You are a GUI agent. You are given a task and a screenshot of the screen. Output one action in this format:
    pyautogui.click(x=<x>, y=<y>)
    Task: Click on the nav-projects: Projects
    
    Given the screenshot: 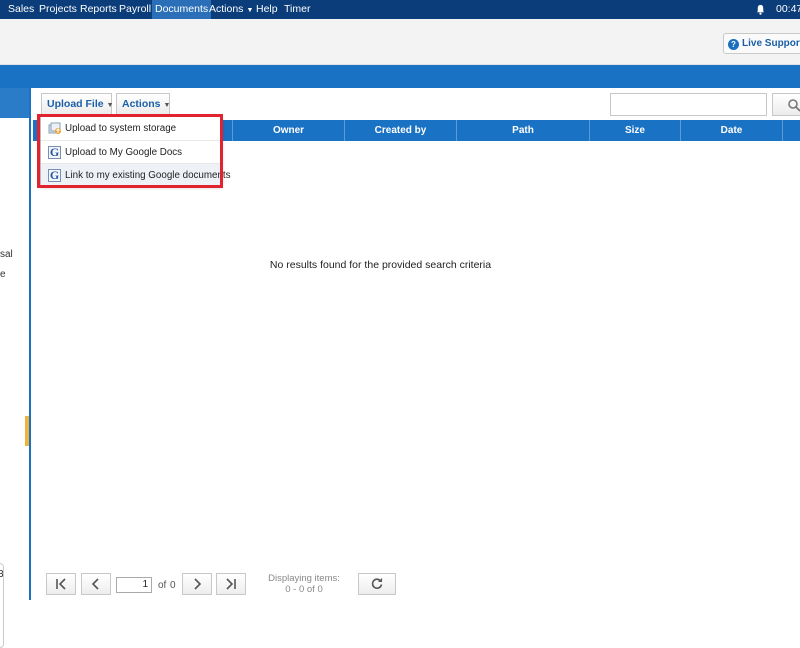 What is the action you would take?
    pyautogui.click(x=58, y=9)
    